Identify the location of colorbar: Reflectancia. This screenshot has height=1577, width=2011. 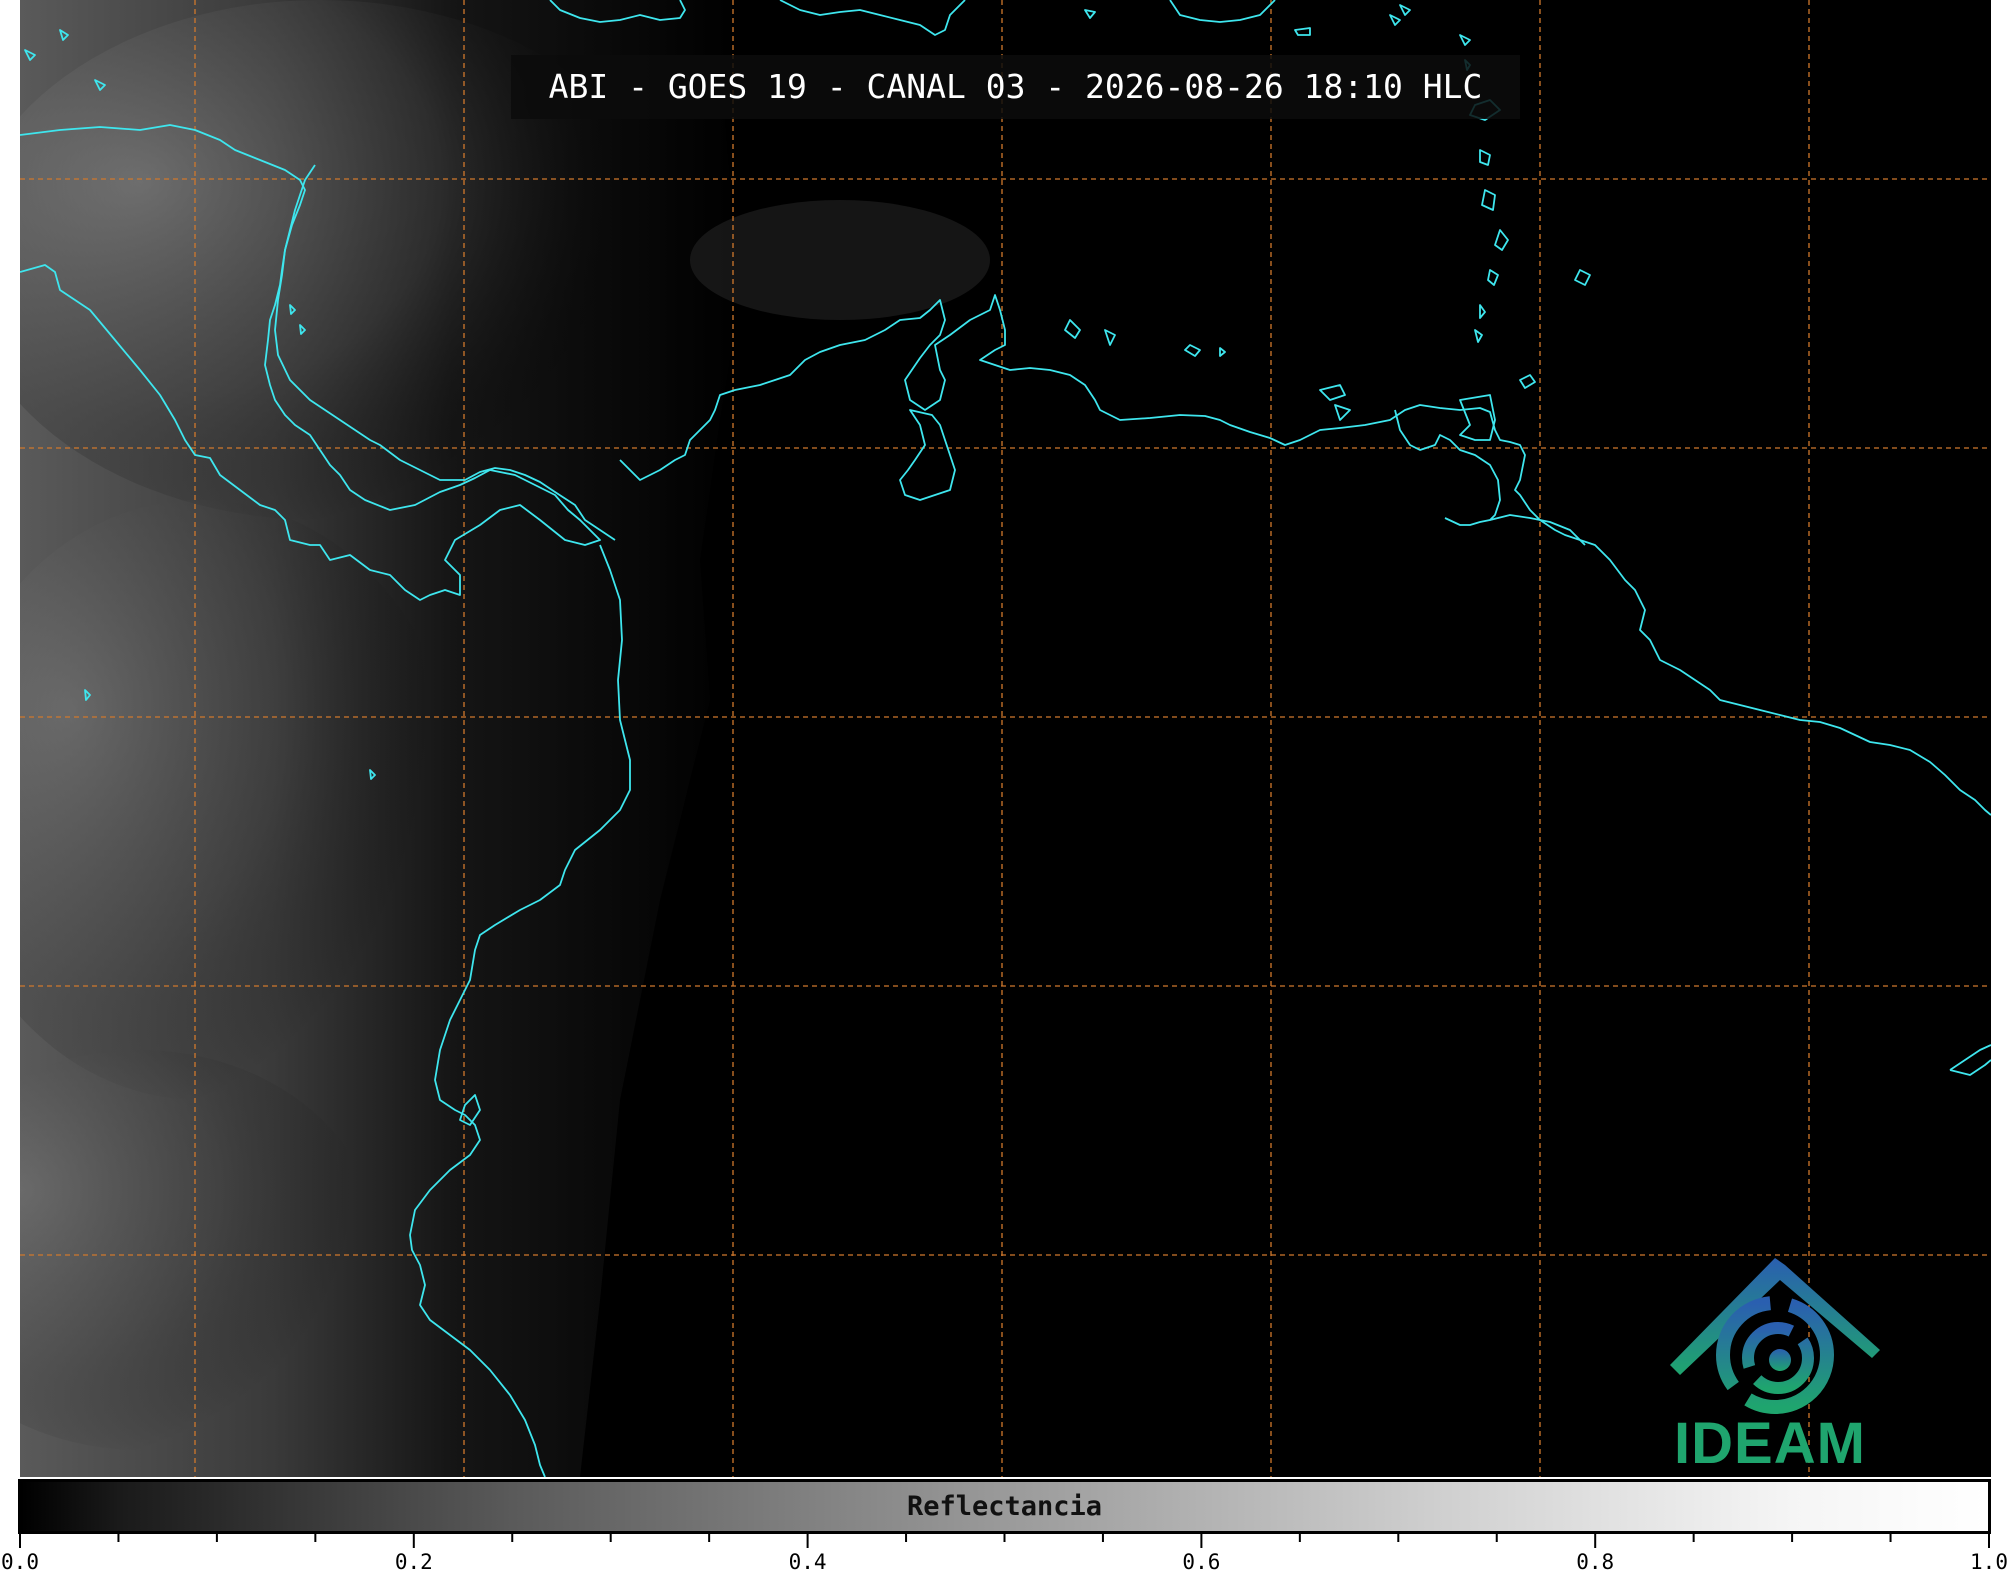
(1004, 1506).